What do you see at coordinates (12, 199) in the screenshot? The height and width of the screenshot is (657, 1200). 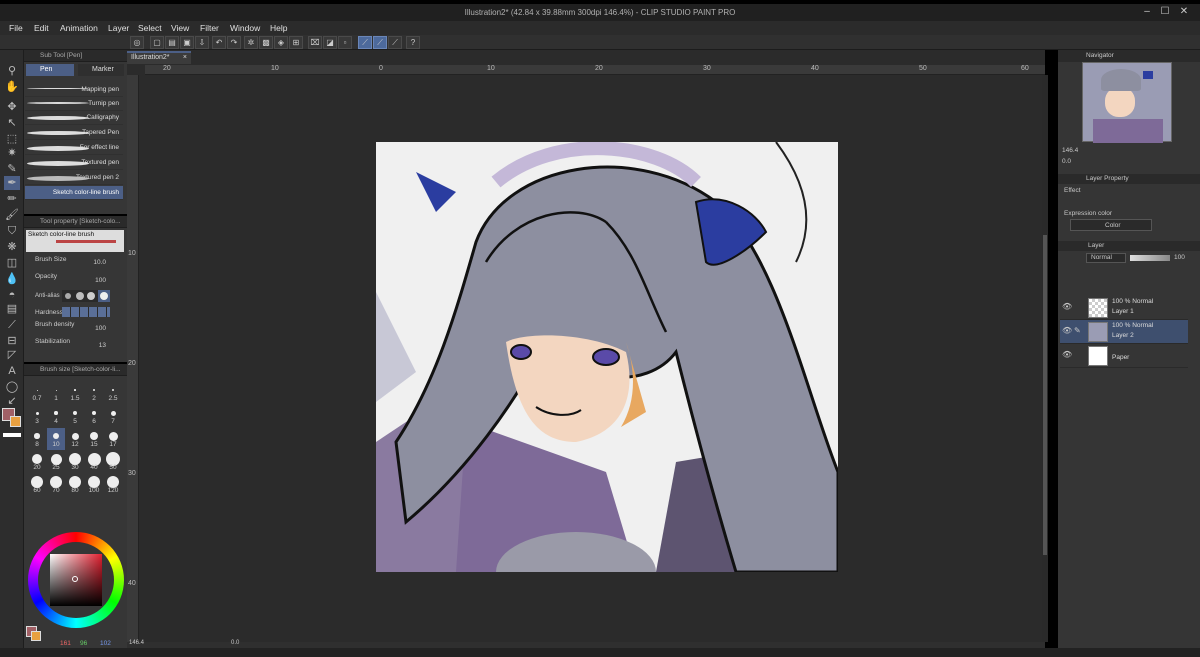 I see `pencil-icon: ✏` at bounding box center [12, 199].